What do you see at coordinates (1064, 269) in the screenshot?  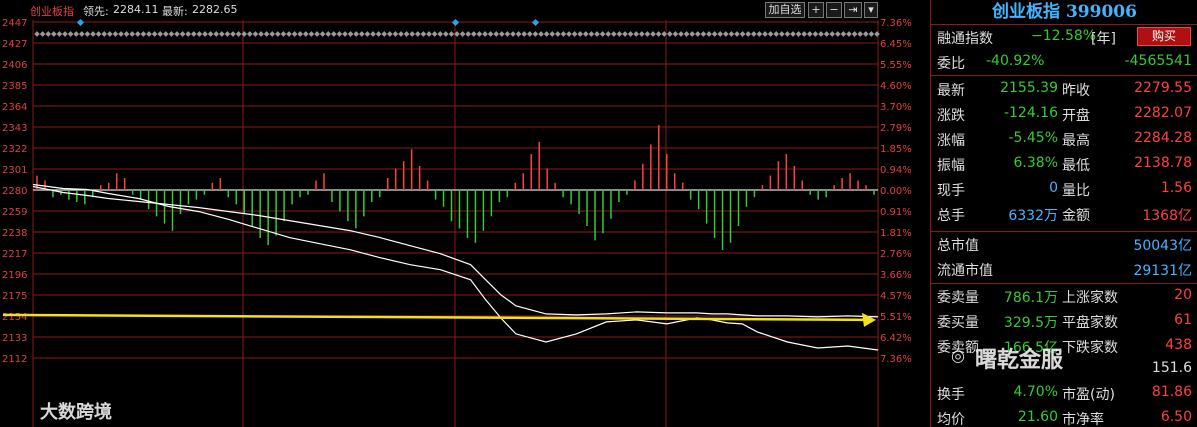 I see `float-market-value-row: 流通市值 29131亿` at bounding box center [1064, 269].